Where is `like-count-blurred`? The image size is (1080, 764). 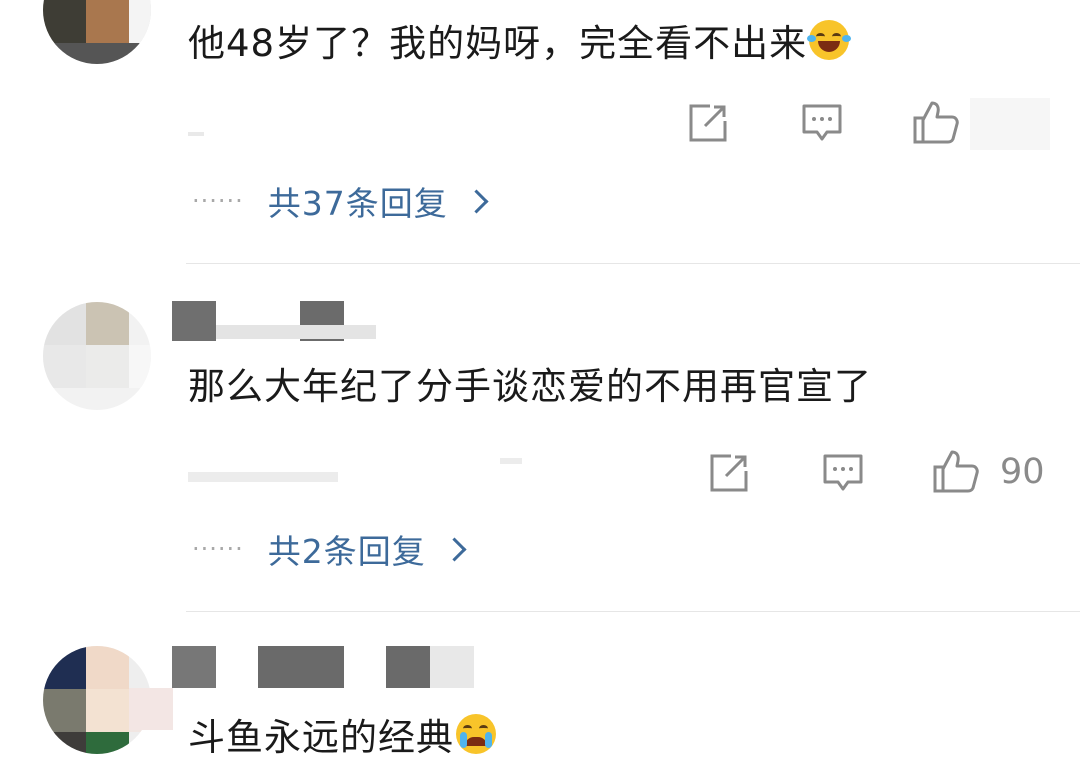 like-count-blurred is located at coordinates (1010, 124).